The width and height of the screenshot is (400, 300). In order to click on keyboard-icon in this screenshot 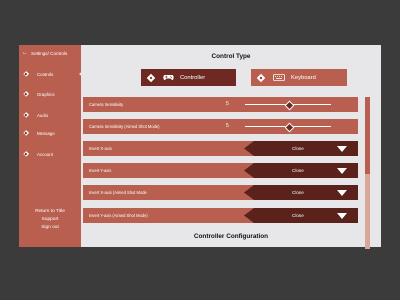, I will do `click(279, 77)`.